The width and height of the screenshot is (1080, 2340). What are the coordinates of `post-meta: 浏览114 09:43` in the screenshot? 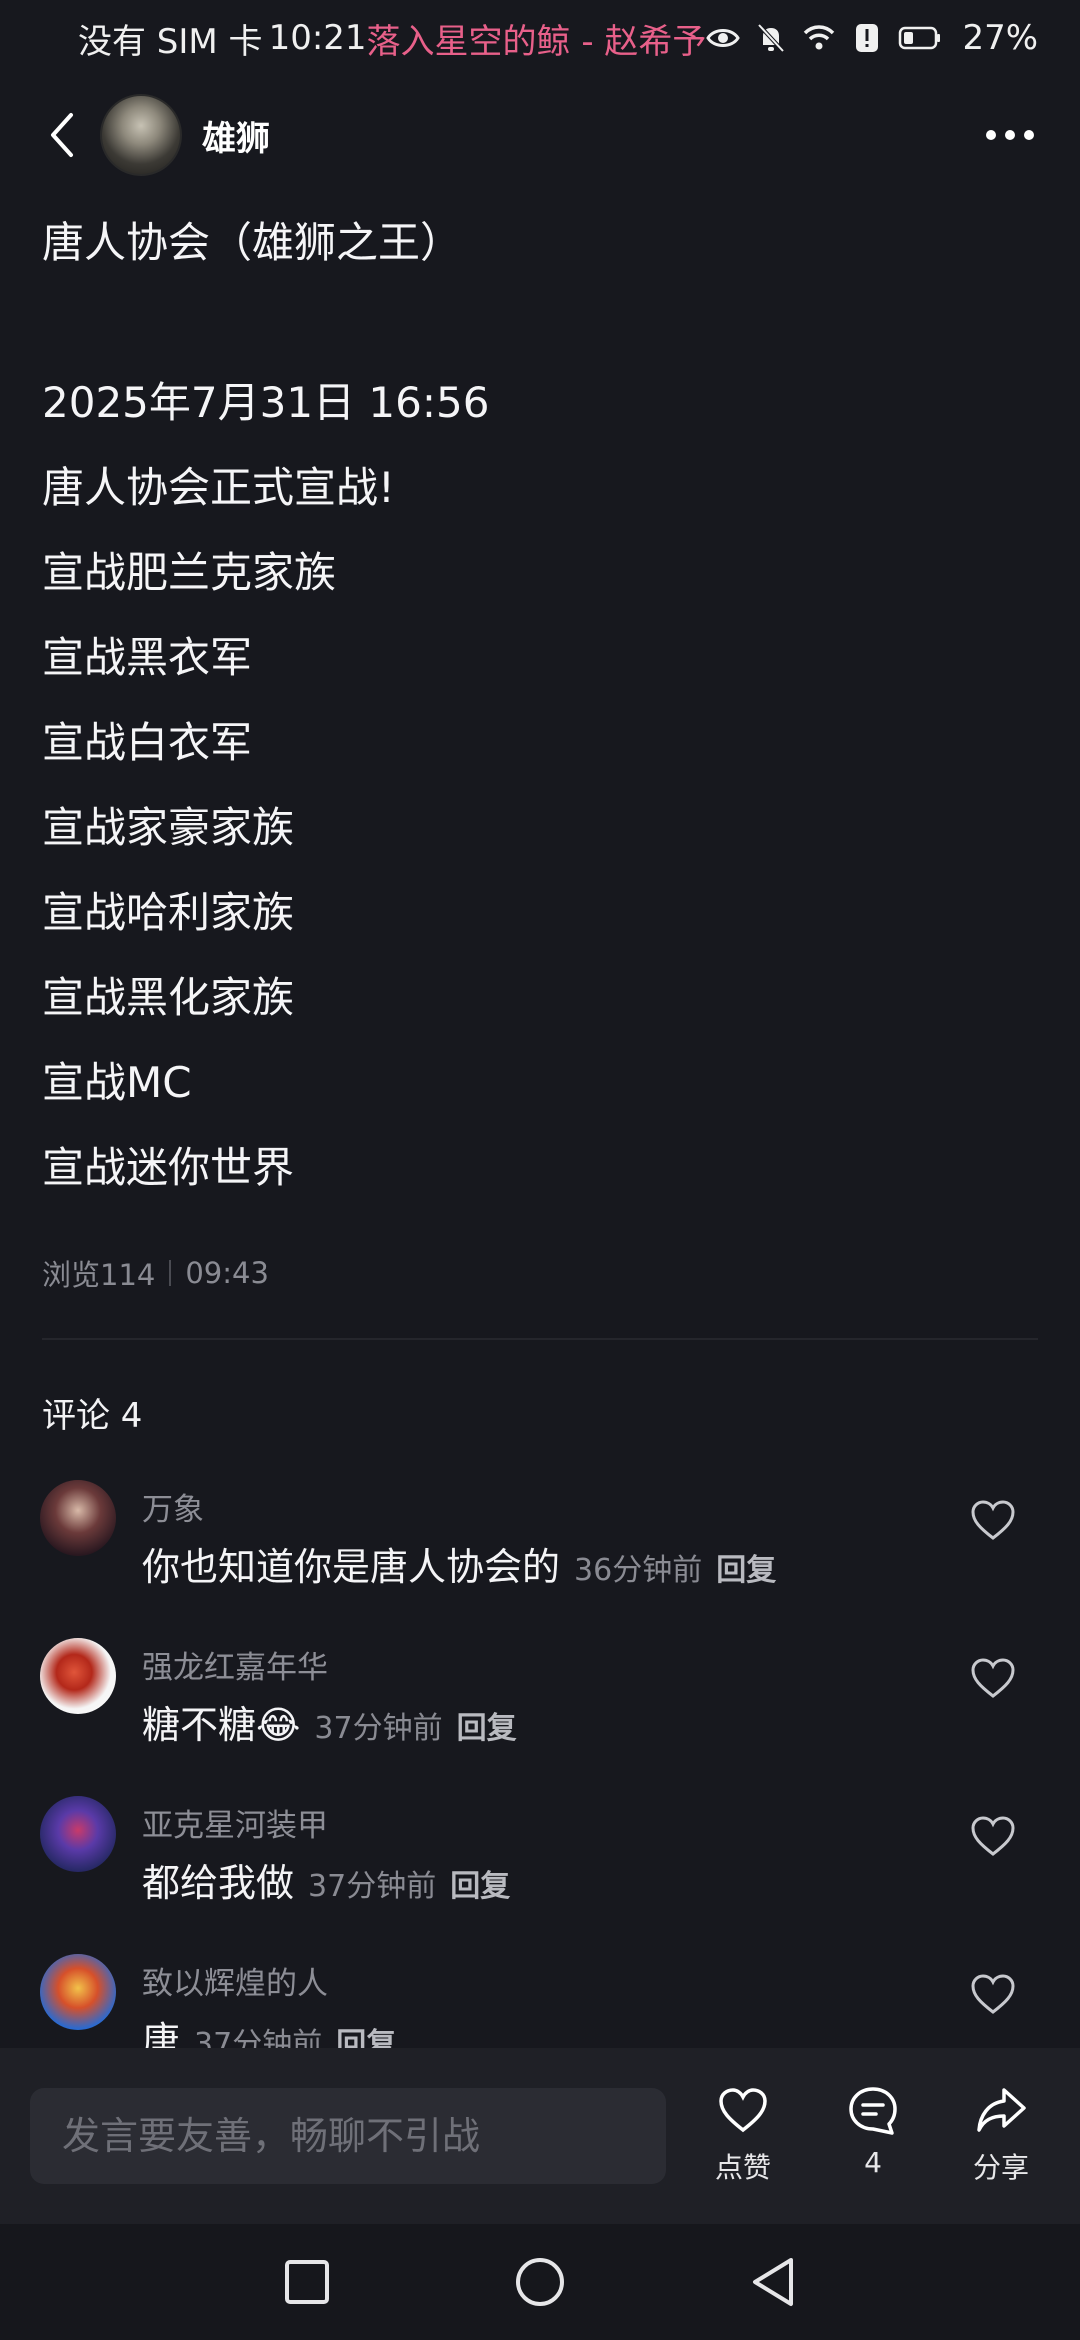 It's located at (155, 1273).